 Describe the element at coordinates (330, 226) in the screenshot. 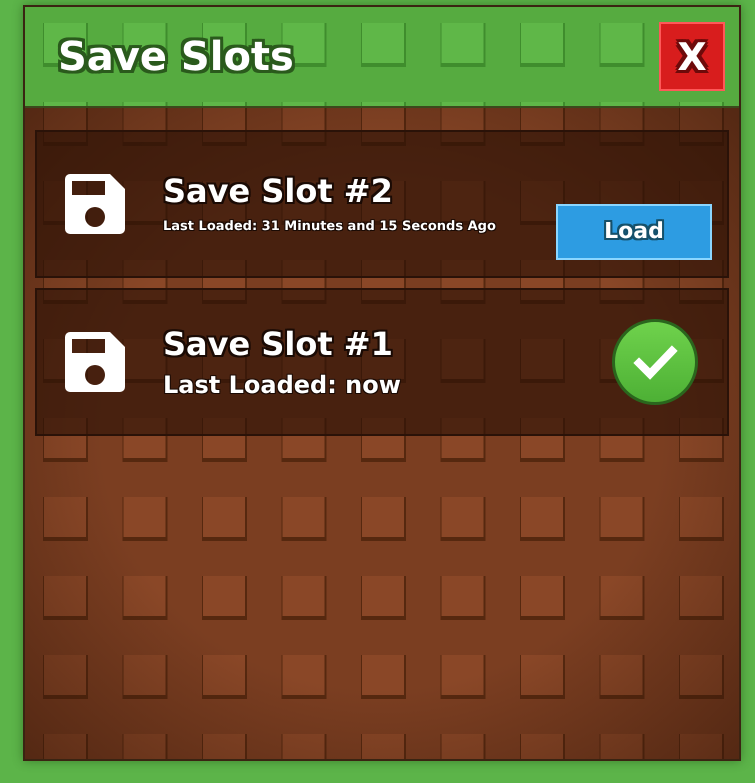

I see `last-loaded-text: Last Loaded: 31 Minutes and 15 Seconds Ago` at that location.